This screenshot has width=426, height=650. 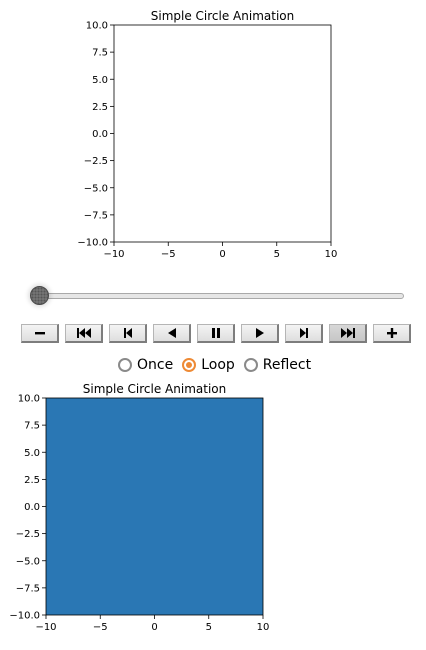 I want to click on mode-loop-option: Loop, so click(x=208, y=365).